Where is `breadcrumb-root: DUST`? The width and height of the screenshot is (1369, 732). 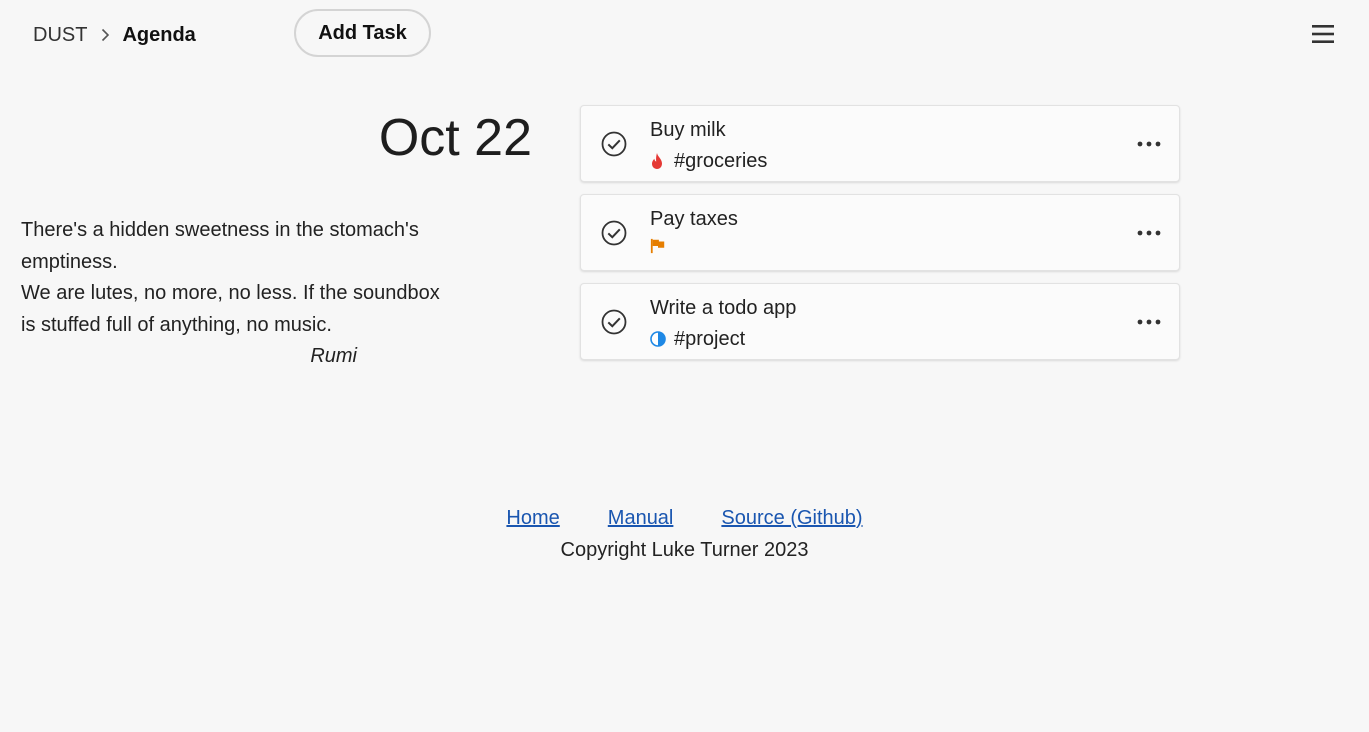
breadcrumb-root: DUST is located at coordinates (60, 35).